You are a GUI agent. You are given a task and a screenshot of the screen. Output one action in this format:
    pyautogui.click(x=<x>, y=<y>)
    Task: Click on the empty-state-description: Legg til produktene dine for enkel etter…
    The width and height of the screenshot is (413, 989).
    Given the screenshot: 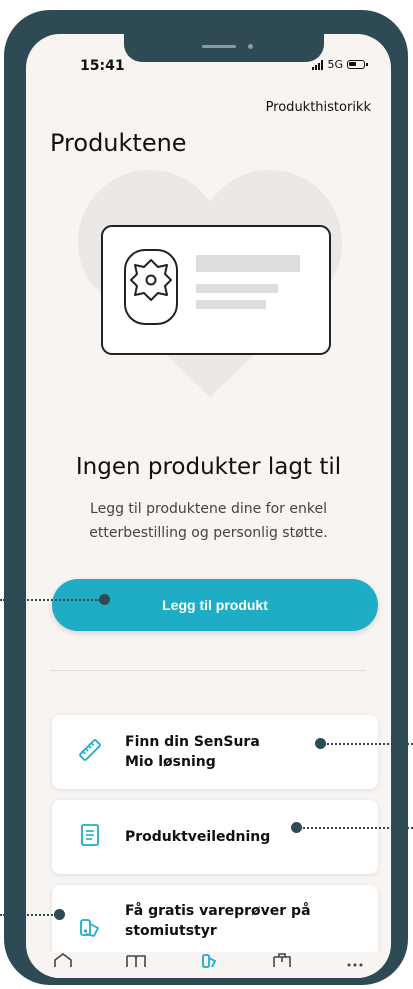 What is the action you would take?
    pyautogui.click(x=208, y=521)
    